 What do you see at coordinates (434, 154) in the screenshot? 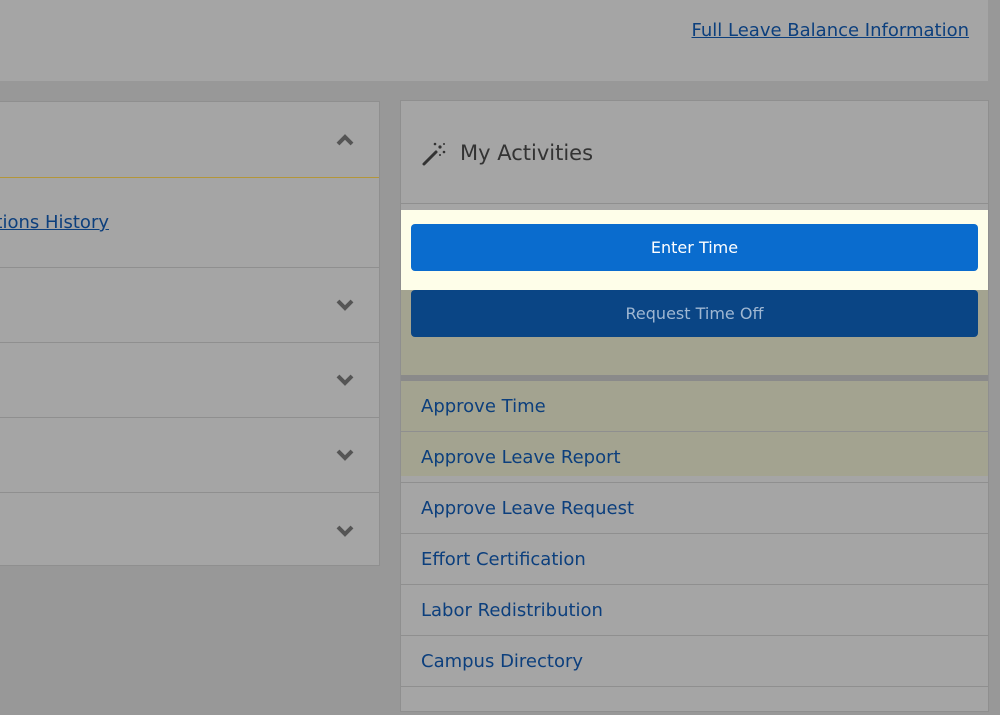
I see `magic-wand-icon` at bounding box center [434, 154].